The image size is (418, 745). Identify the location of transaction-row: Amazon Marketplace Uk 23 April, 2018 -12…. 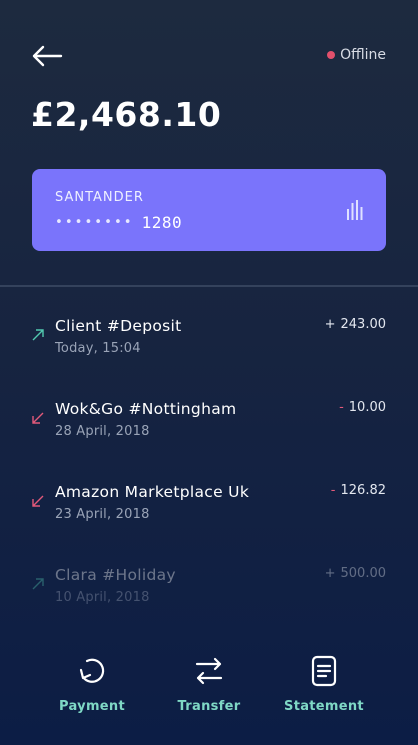
(209, 513).